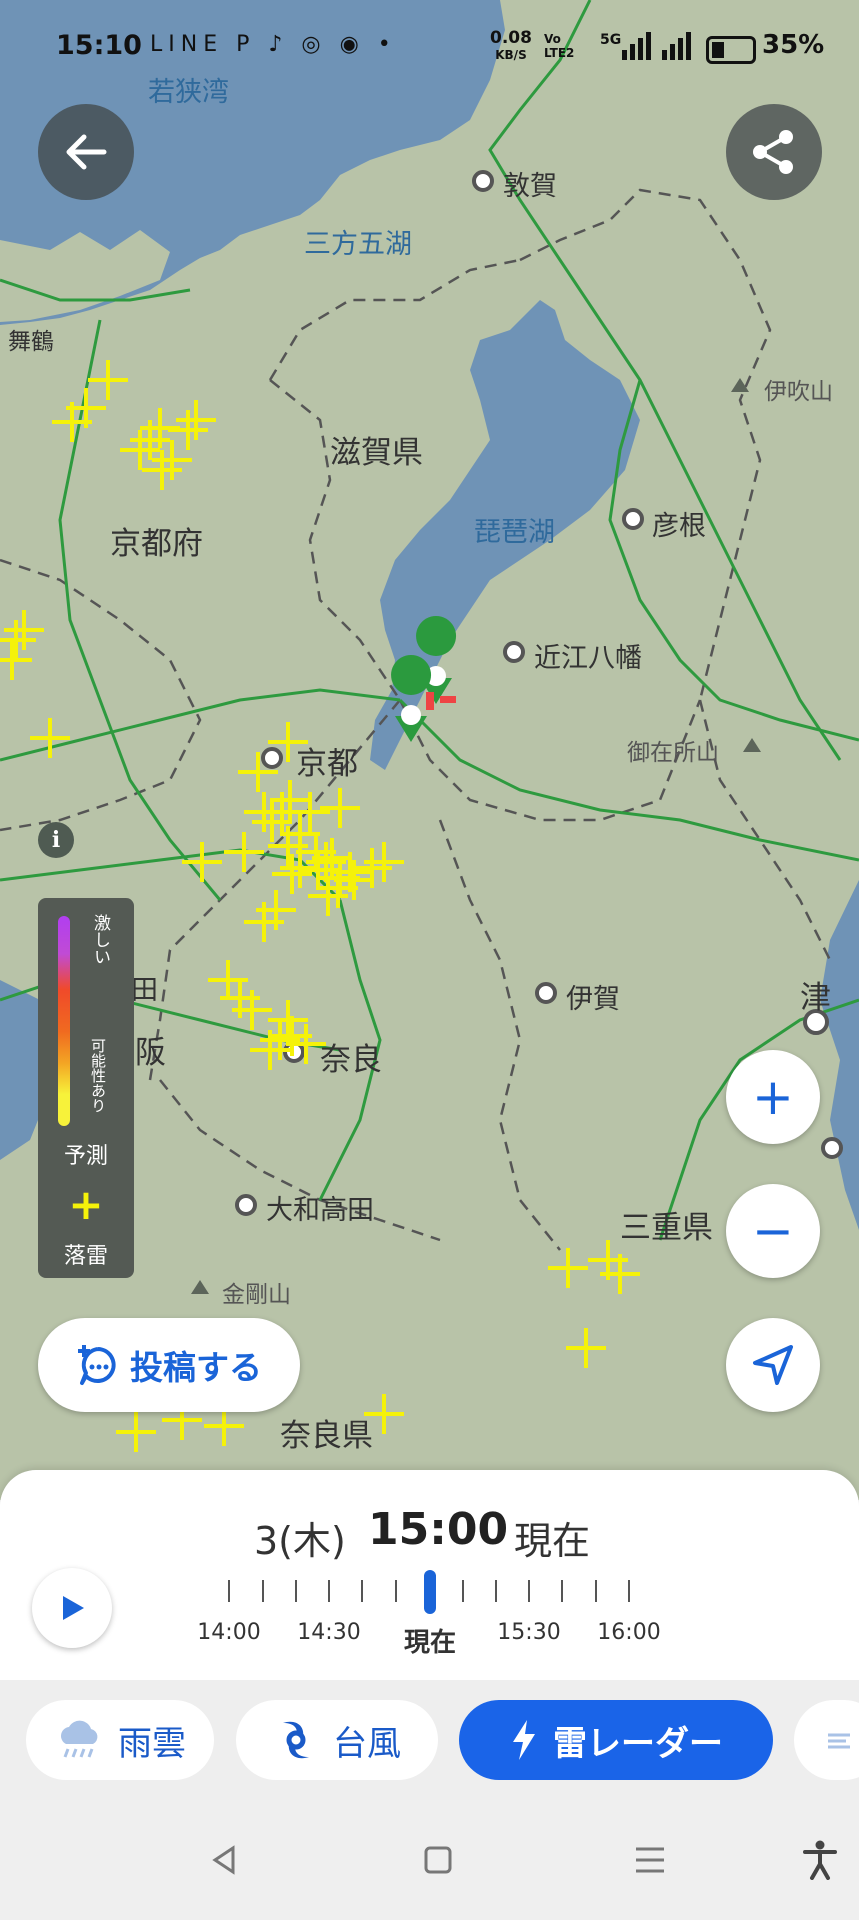 The width and height of the screenshot is (859, 1920). Describe the element at coordinates (679, 526) in the screenshot. I see `label-hikone: 彦根` at that location.